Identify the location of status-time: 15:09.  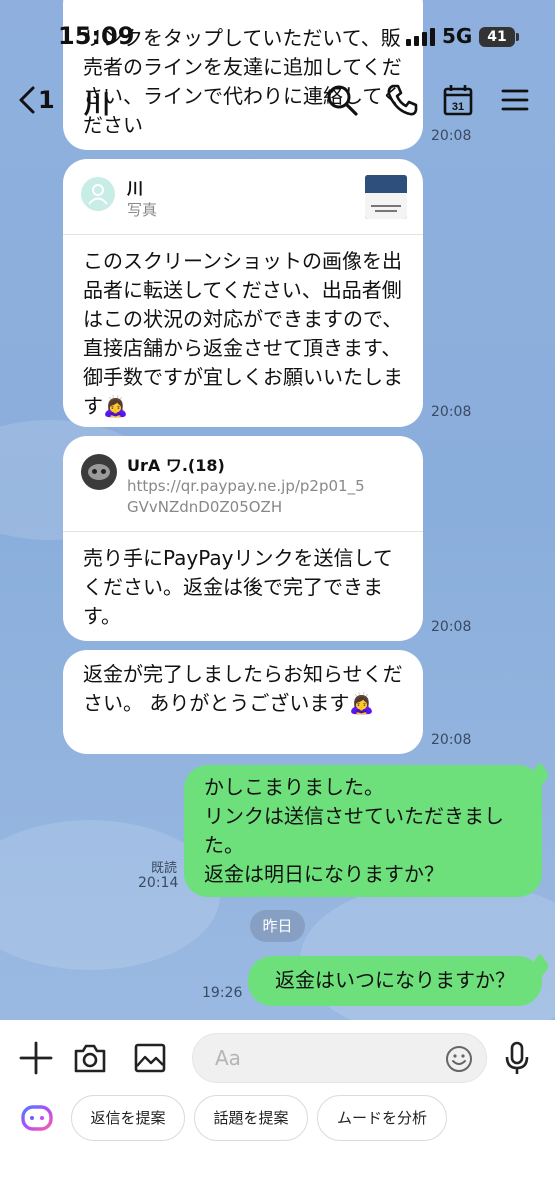
(96, 36).